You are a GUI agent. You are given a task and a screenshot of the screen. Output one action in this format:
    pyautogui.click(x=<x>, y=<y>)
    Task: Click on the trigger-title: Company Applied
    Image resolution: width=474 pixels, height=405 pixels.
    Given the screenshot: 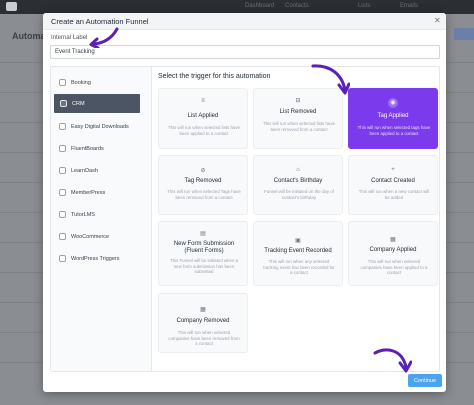 What is the action you would take?
    pyautogui.click(x=393, y=250)
    